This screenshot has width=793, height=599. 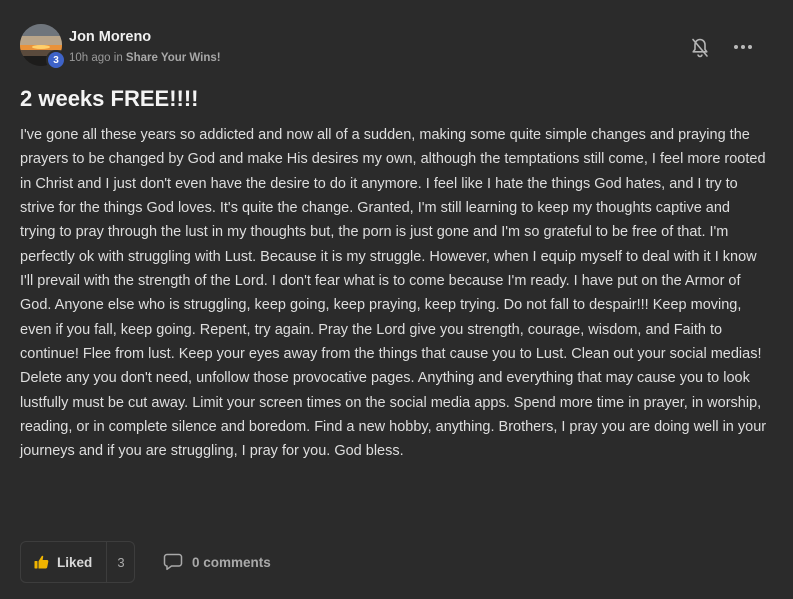 What do you see at coordinates (396, 47) in the screenshot?
I see `post-header: 3 Jon Moreno 10h ago in Share Your Wins!` at bounding box center [396, 47].